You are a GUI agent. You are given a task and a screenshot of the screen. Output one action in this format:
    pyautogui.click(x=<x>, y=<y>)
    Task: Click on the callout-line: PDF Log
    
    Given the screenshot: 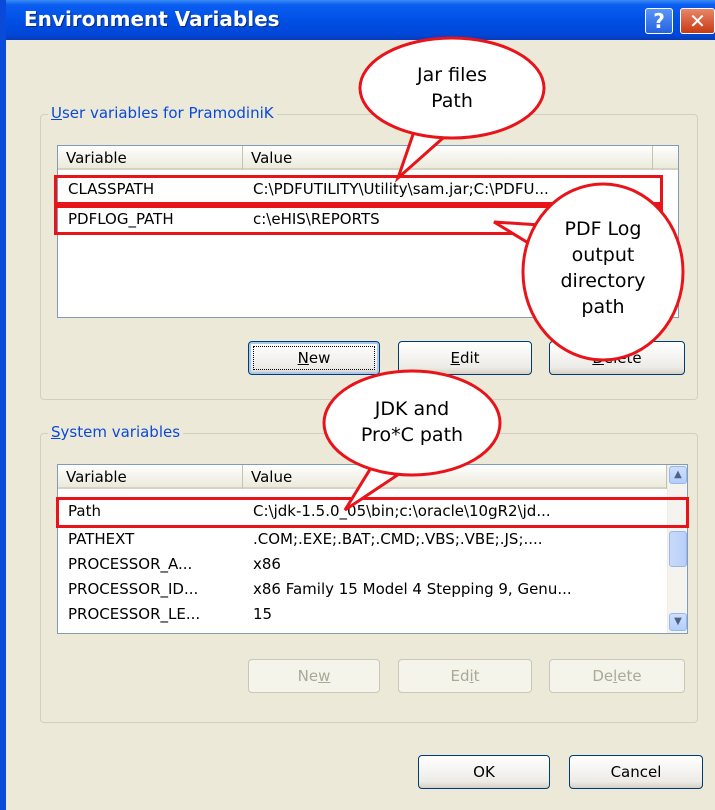 What is the action you would take?
    pyautogui.click(x=603, y=229)
    